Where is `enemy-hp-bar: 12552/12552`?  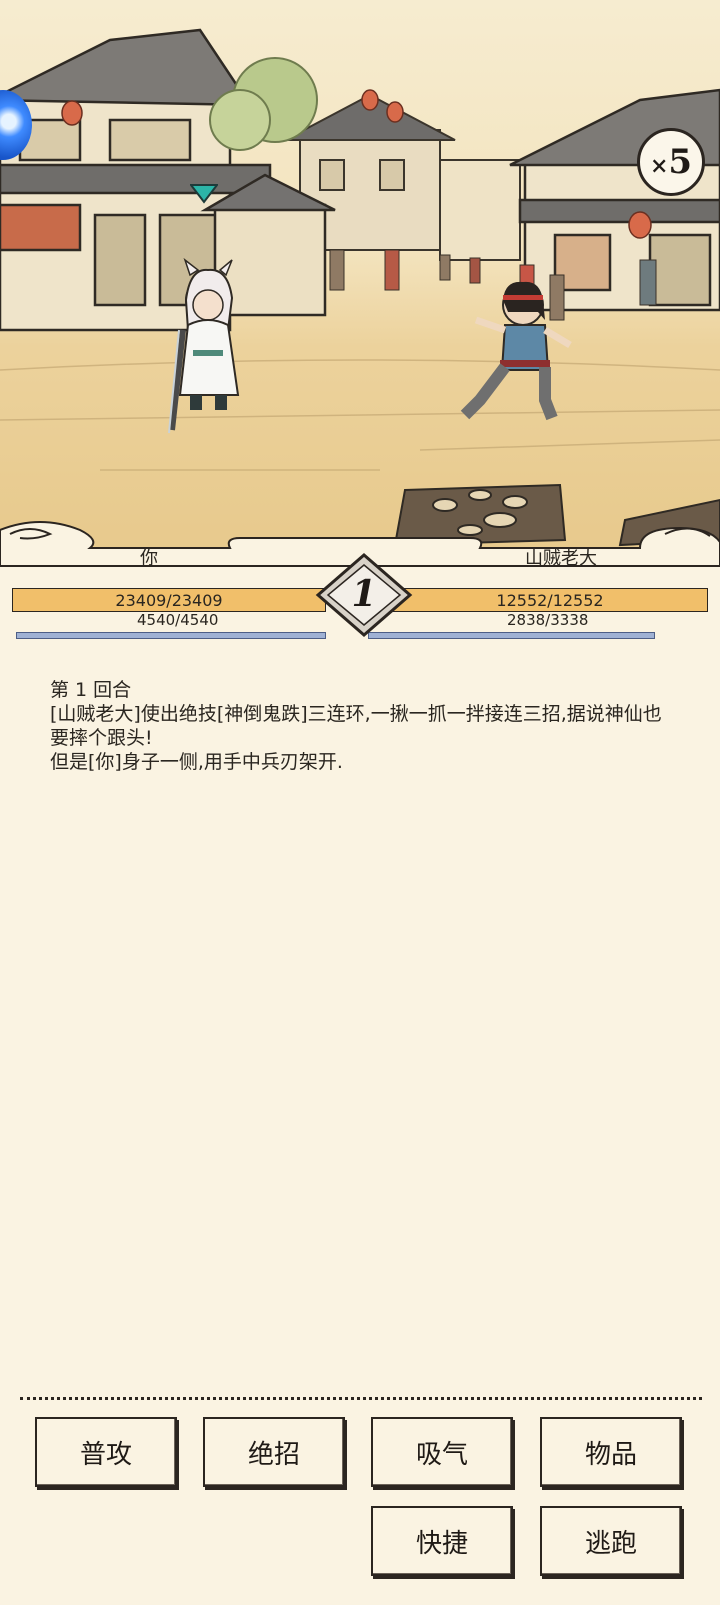
enemy-hp-bar: 12552/12552 is located at coordinates (550, 600).